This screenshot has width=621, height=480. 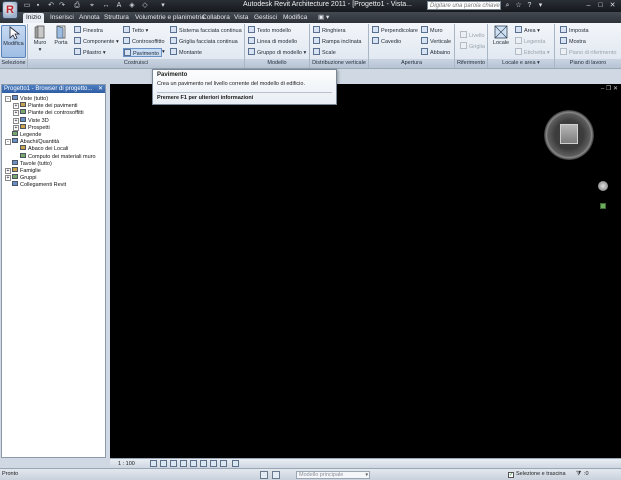 What do you see at coordinates (61, 36) in the screenshot?
I see `porta-button: Porta` at bounding box center [61, 36].